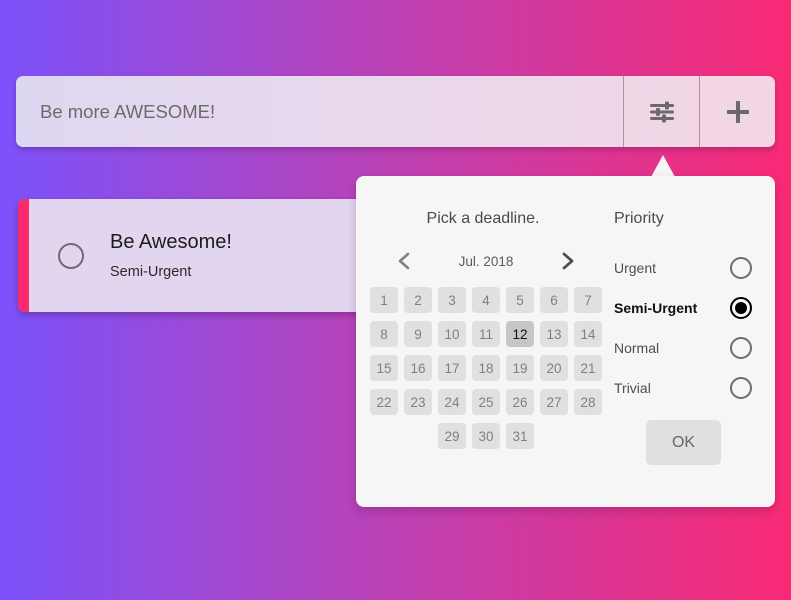  Describe the element at coordinates (694, 348) in the screenshot. I see `priority-option-normal: Normal` at that location.